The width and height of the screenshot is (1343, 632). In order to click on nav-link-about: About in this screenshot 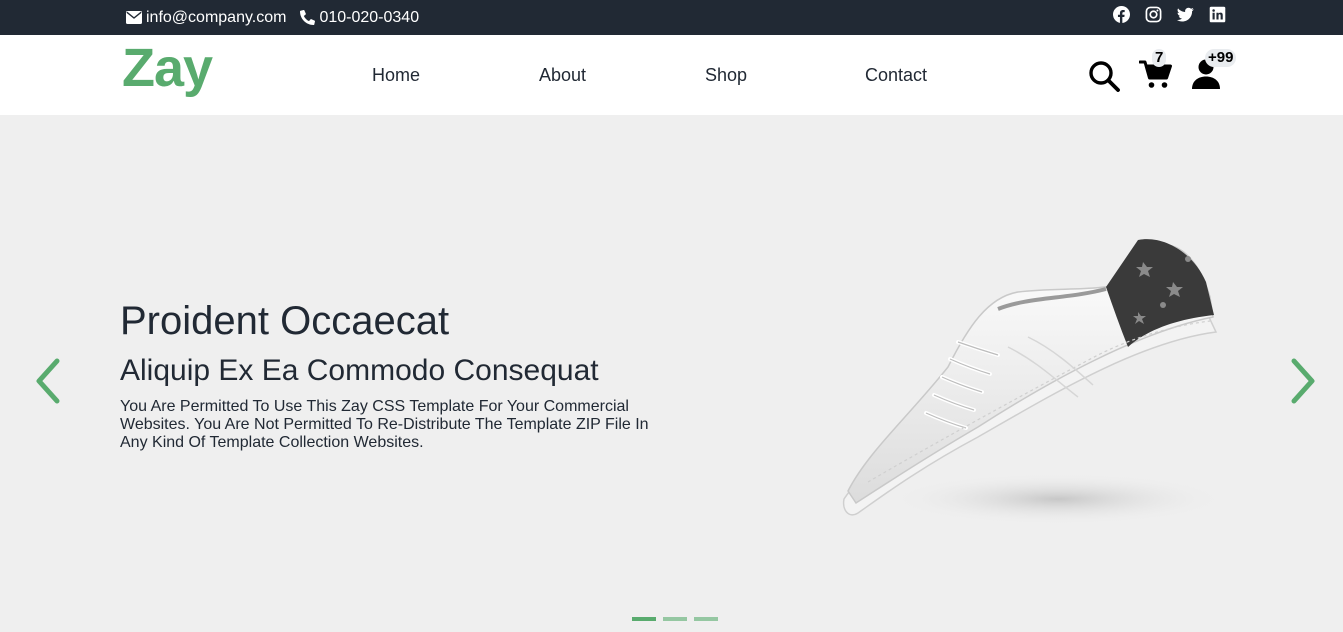, I will do `click(562, 75)`.